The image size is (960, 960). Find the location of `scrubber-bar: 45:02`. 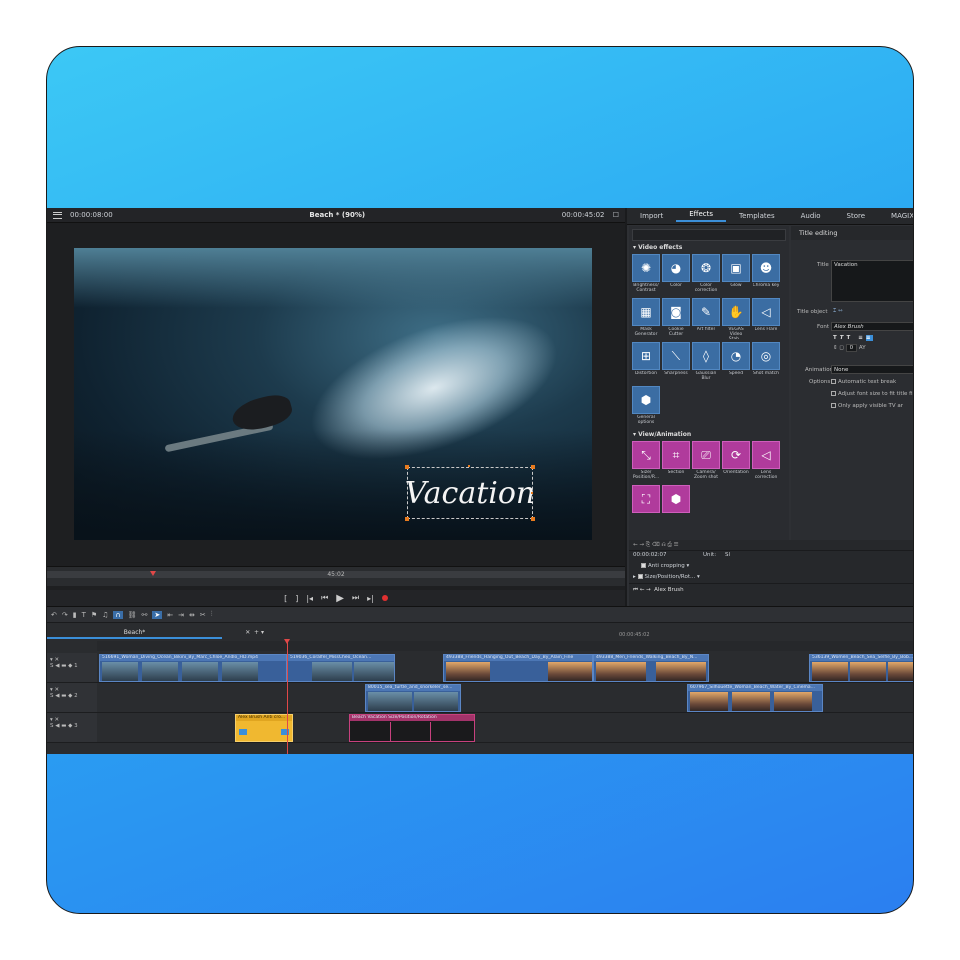

scrubber-bar: 45:02 is located at coordinates (336, 574).